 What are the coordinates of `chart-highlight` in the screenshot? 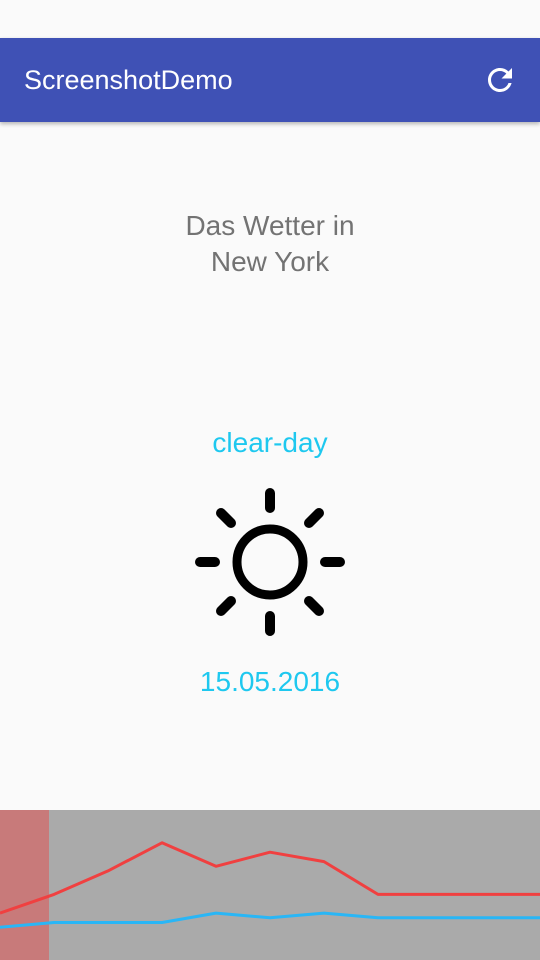 It's located at (24, 885).